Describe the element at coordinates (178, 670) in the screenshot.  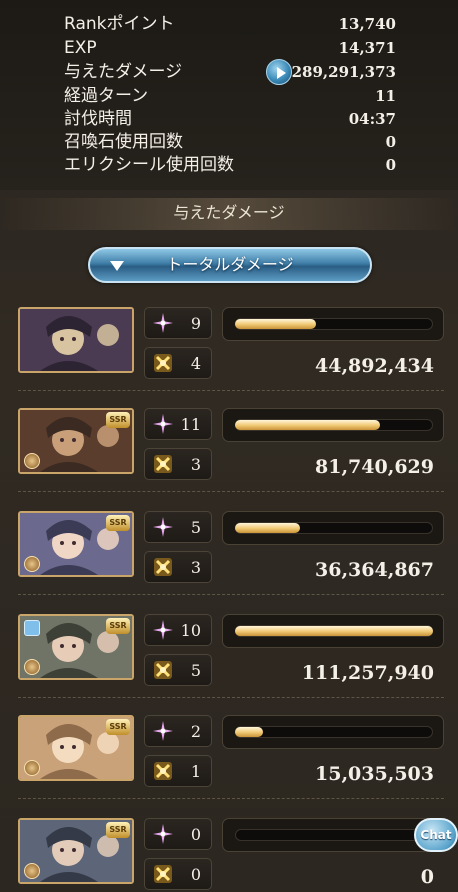
I see `ougi-count-pill: 5` at that location.